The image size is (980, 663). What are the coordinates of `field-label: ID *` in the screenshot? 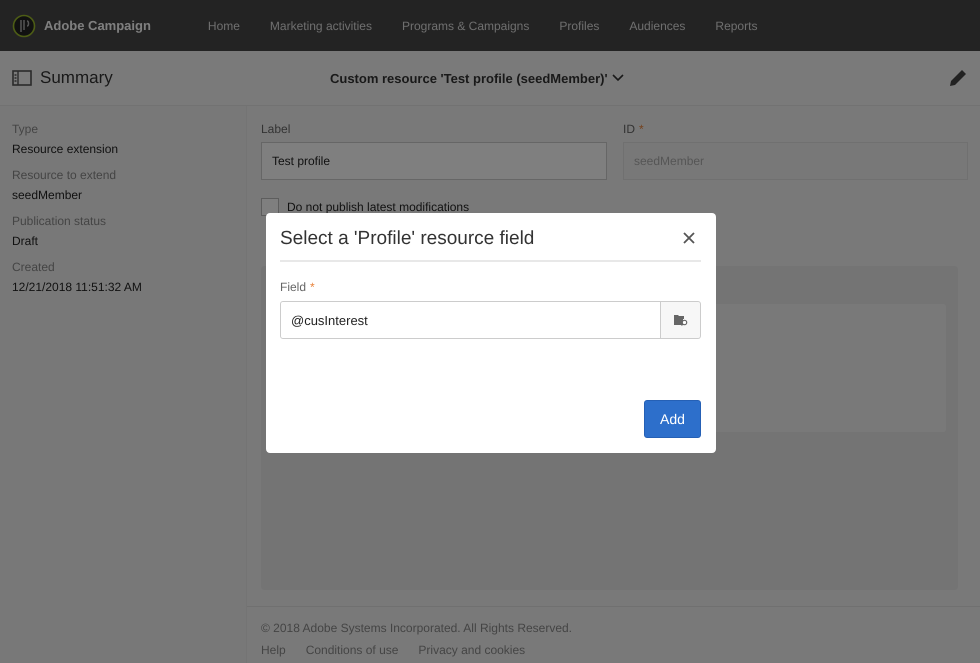 It's located at (634, 129).